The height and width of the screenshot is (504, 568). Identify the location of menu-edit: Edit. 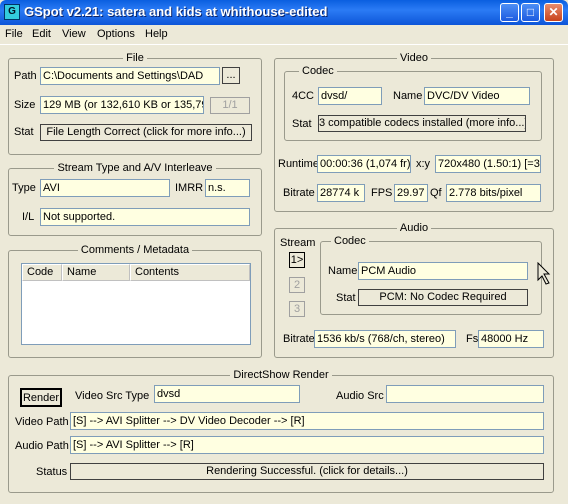
(41, 34).